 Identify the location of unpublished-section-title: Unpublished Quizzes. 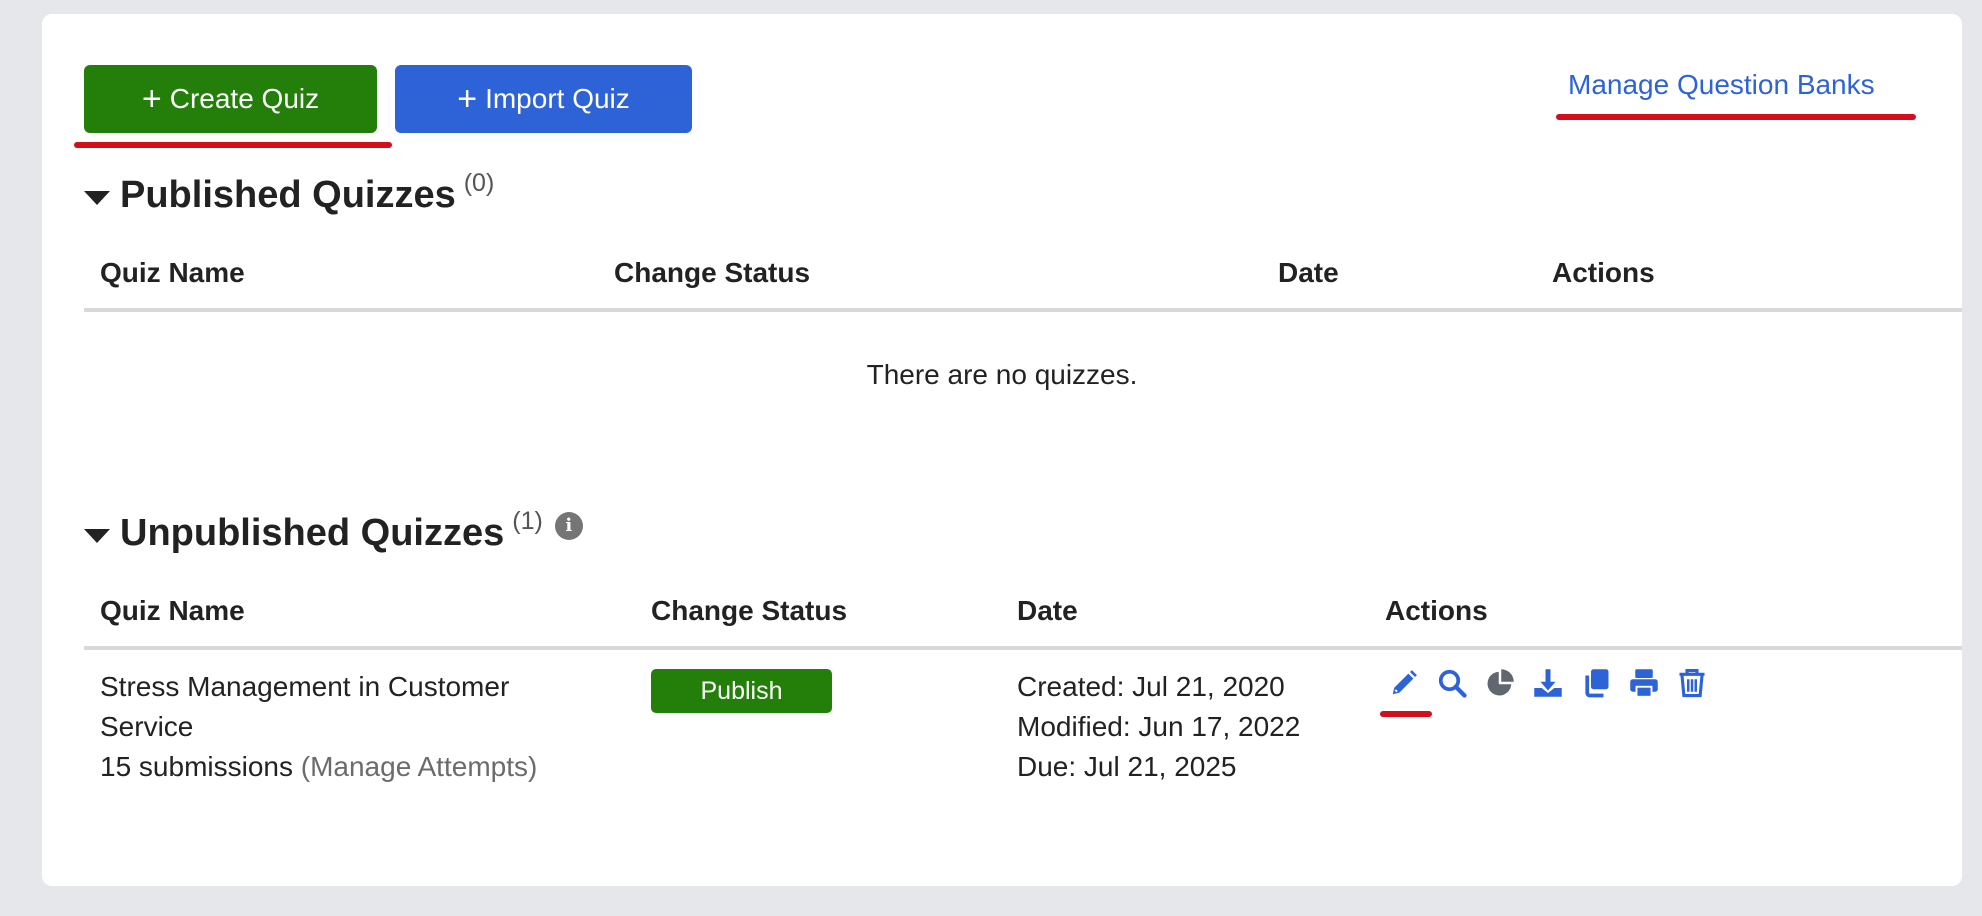
(312, 533).